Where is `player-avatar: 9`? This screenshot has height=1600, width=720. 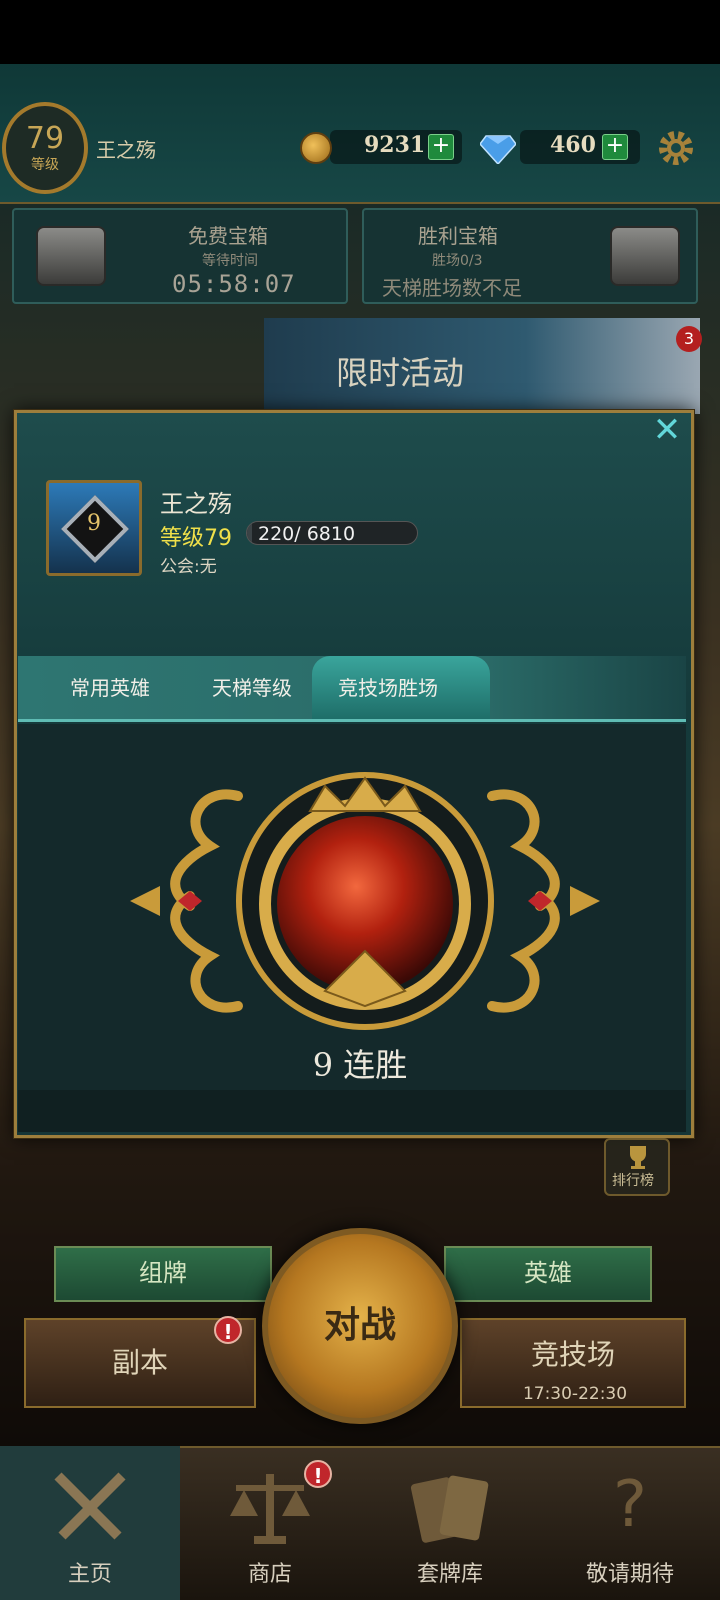
player-avatar: 9 is located at coordinates (94, 528).